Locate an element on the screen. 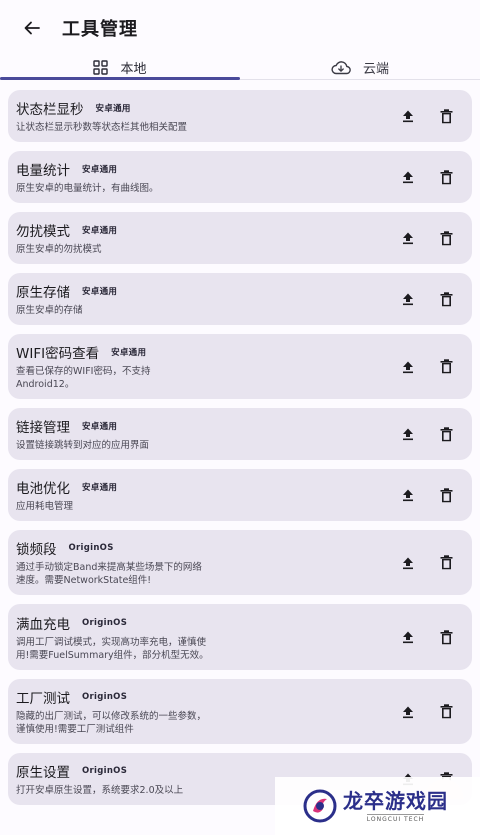 Image resolution: width=480 pixels, height=835 pixels. back-button is located at coordinates (32, 28).